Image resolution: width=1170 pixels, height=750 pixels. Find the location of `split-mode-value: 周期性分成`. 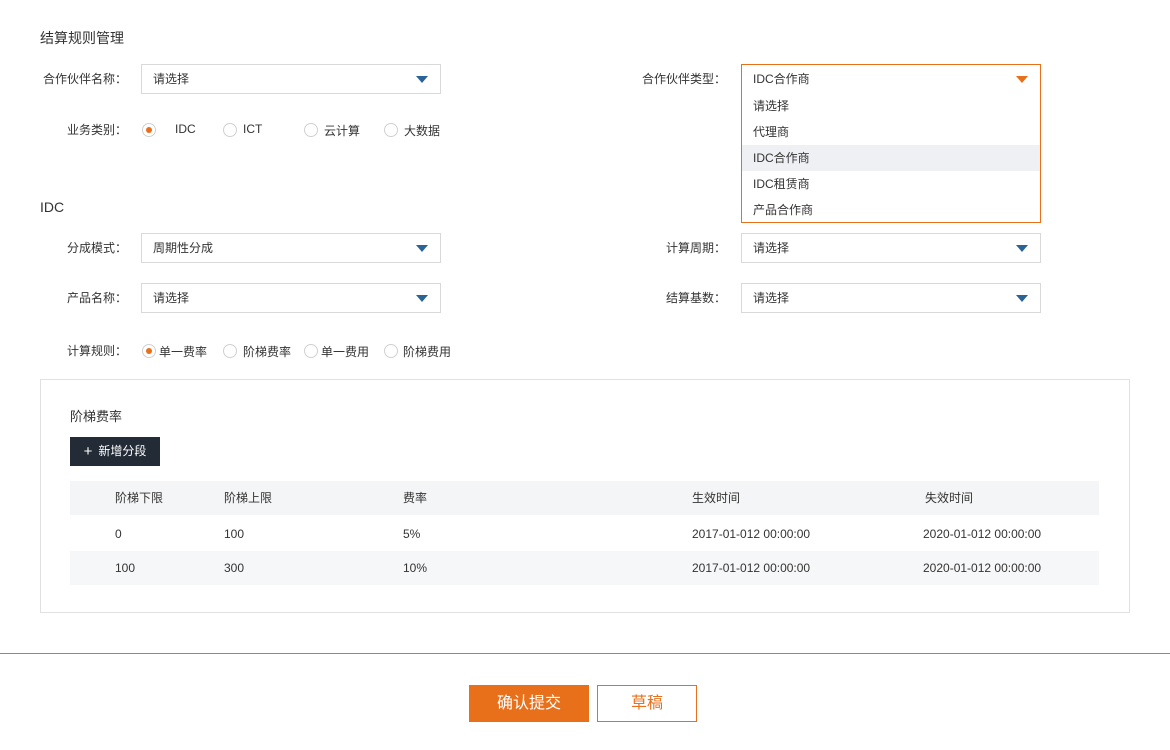

split-mode-value: 周期性分成 is located at coordinates (183, 248).